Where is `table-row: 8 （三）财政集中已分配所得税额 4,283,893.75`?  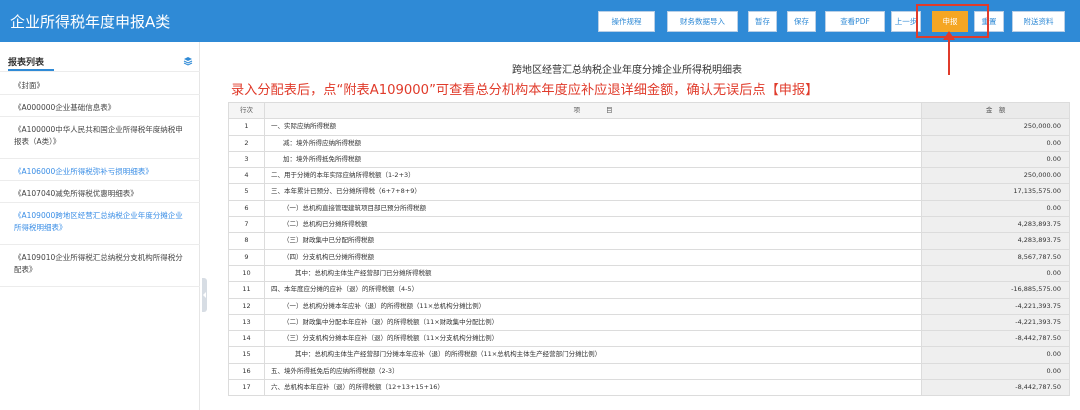 table-row: 8 （三）财政集中已分配所得税额 4,283,893.75 is located at coordinates (649, 241).